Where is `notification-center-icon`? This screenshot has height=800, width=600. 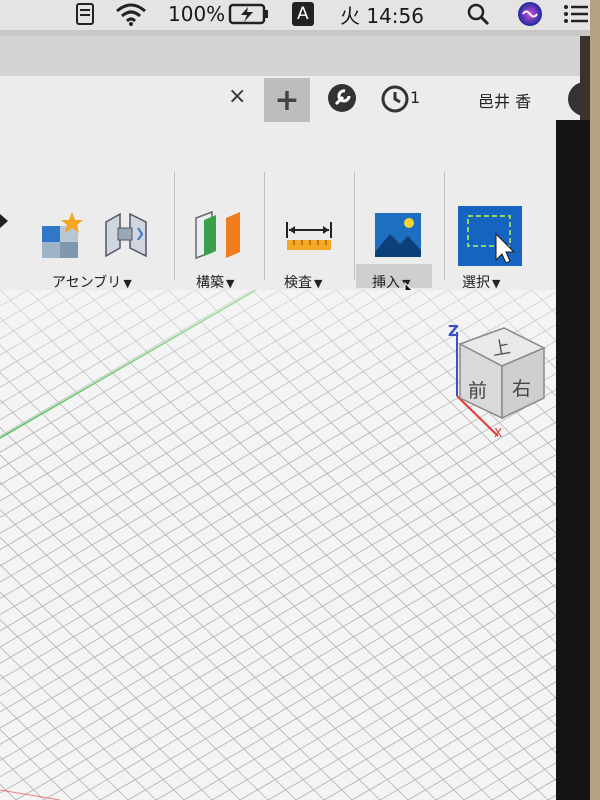
notification-center-icon is located at coordinates (576, 14).